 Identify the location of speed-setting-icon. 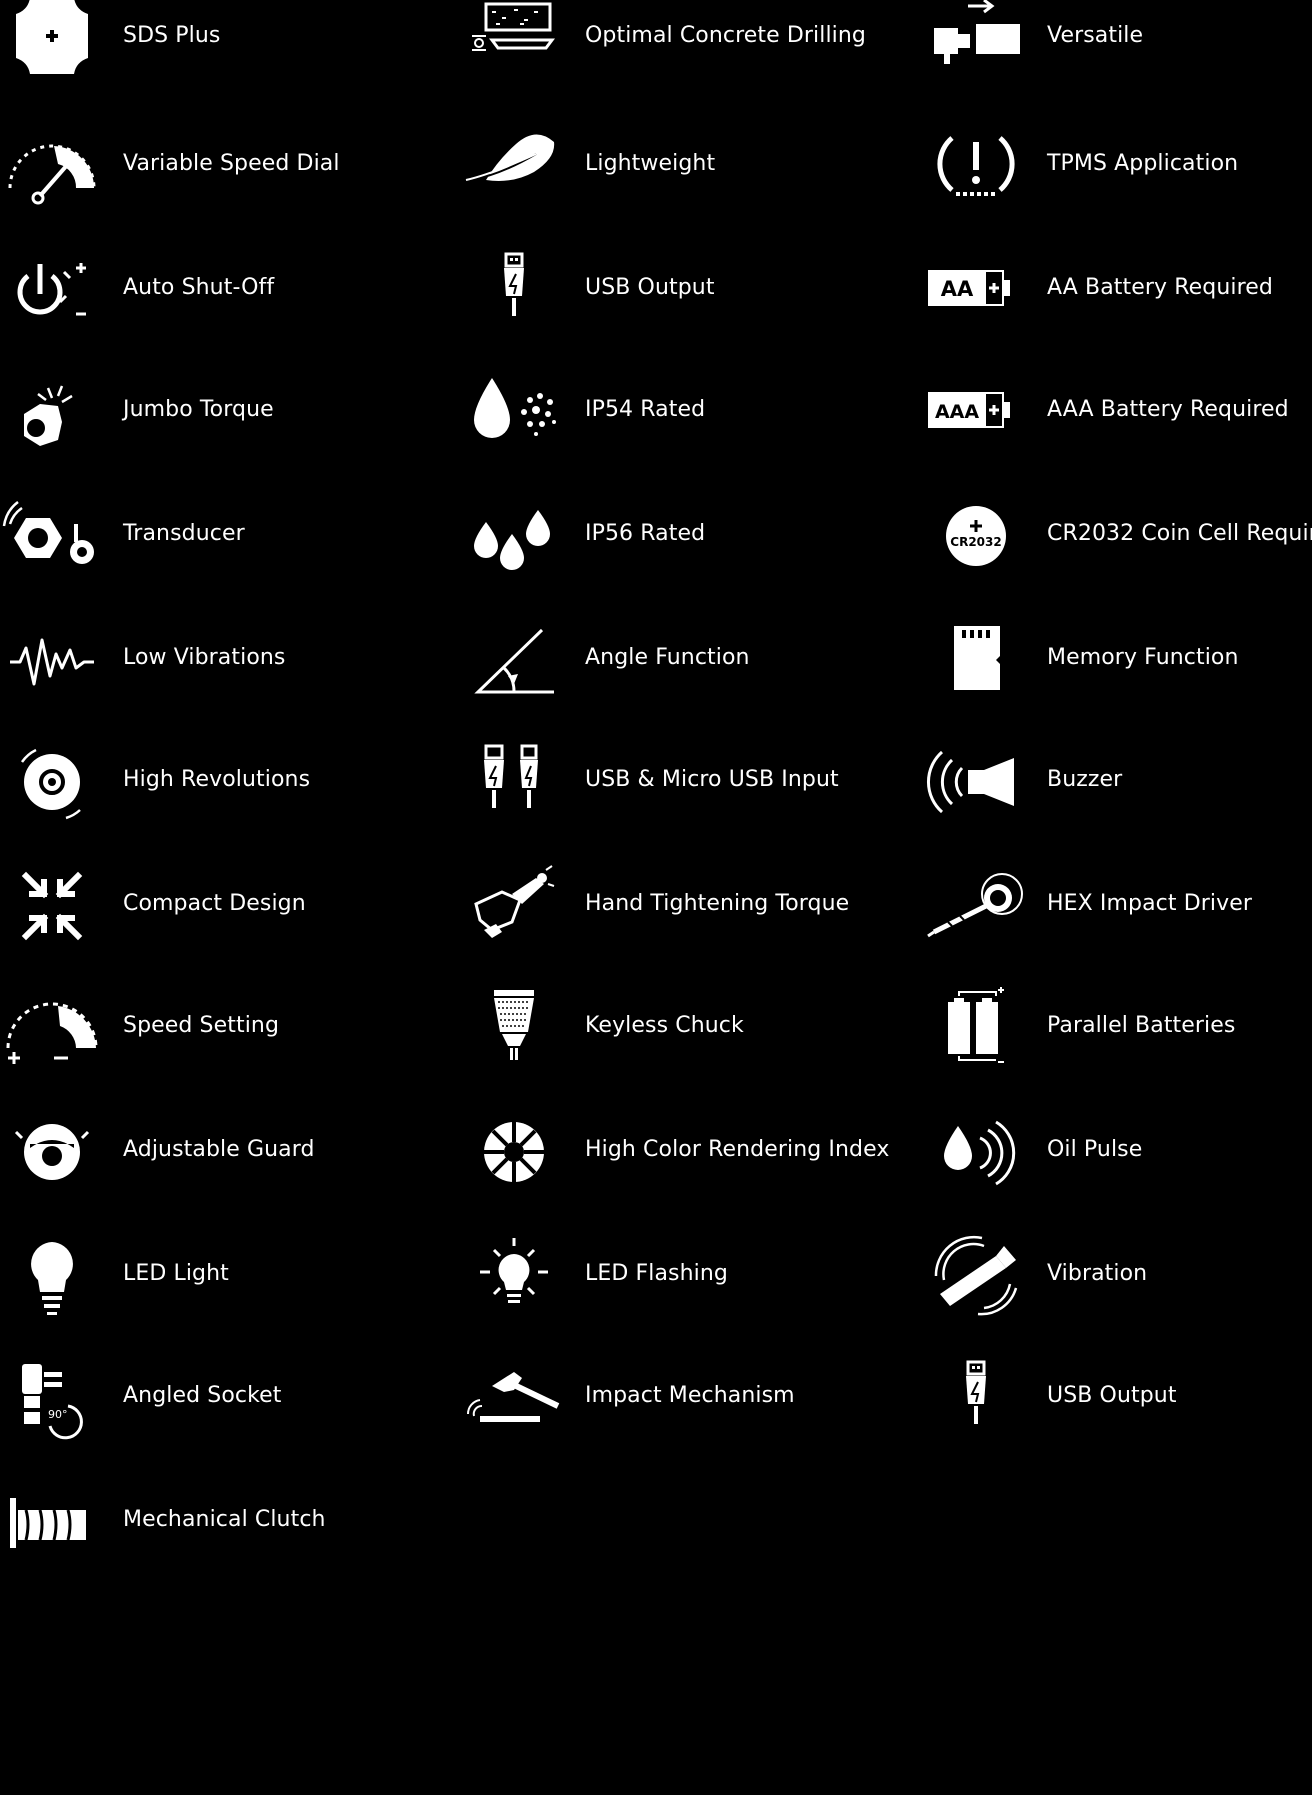
(52, 1033).